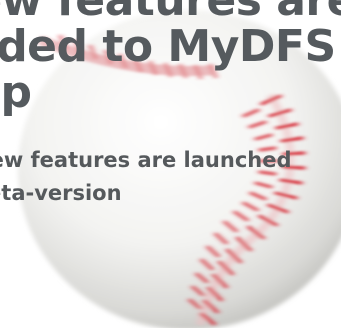 The width and height of the screenshot is (341, 328). Describe the element at coordinates (16, 92) in the screenshot. I see `headline-line-3: App` at that location.